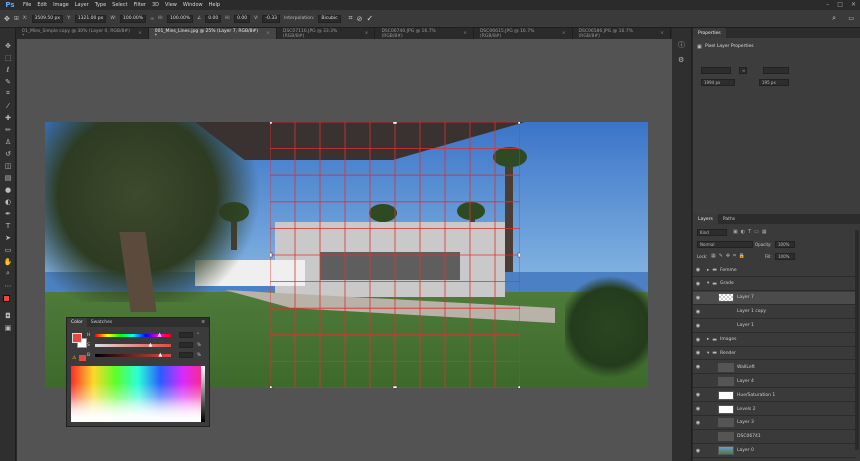  What do you see at coordinates (193, 5) in the screenshot?
I see `menu-window: Window` at bounding box center [193, 5].